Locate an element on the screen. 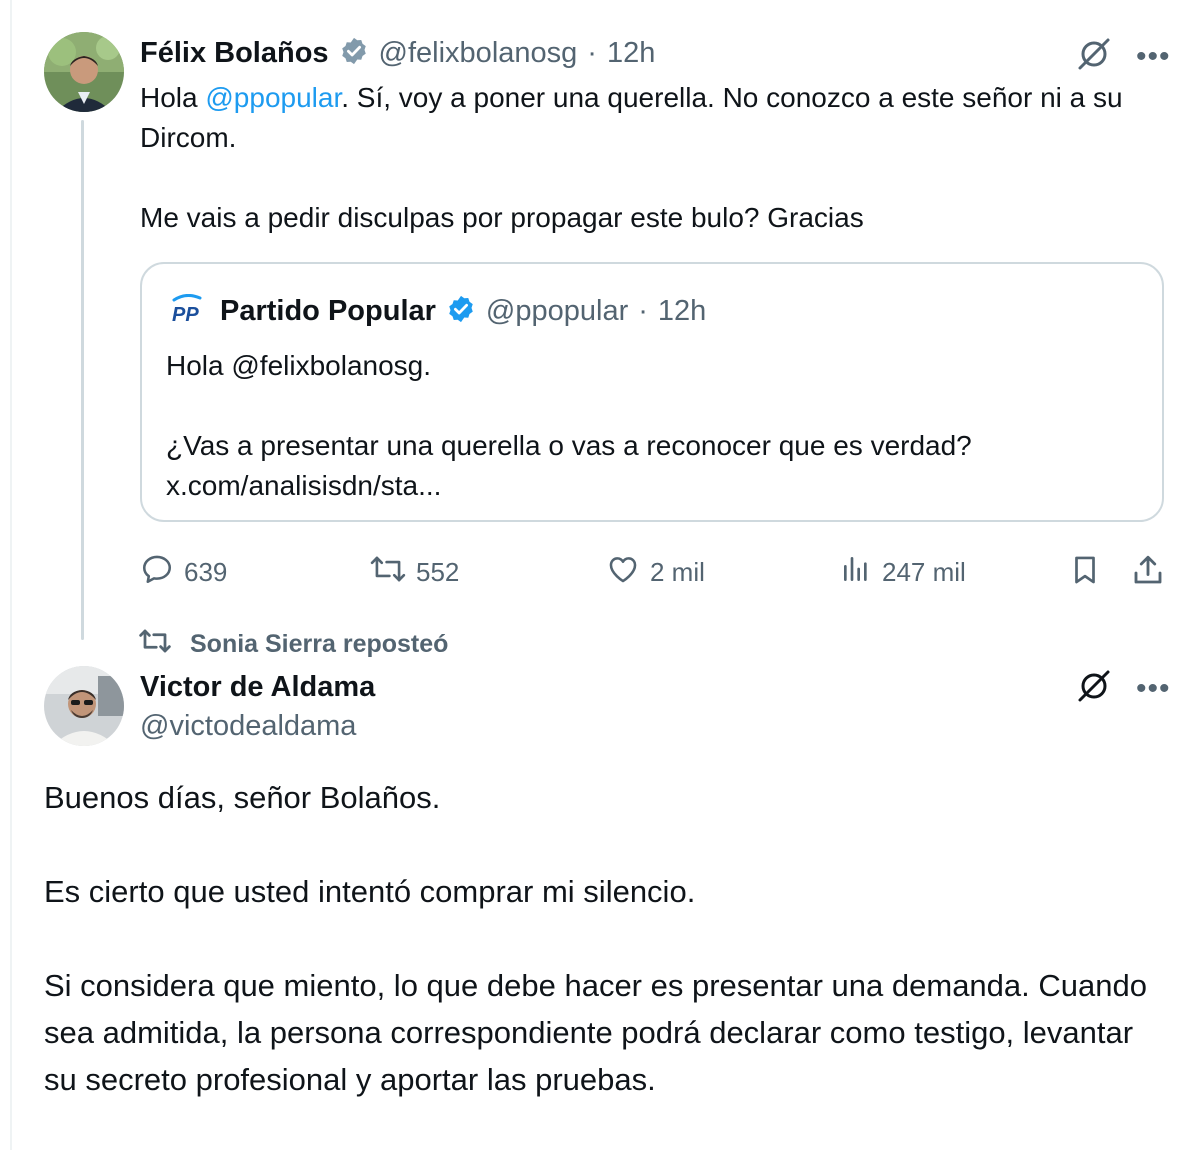  svg-text: PP is located at coordinates (185, 314).